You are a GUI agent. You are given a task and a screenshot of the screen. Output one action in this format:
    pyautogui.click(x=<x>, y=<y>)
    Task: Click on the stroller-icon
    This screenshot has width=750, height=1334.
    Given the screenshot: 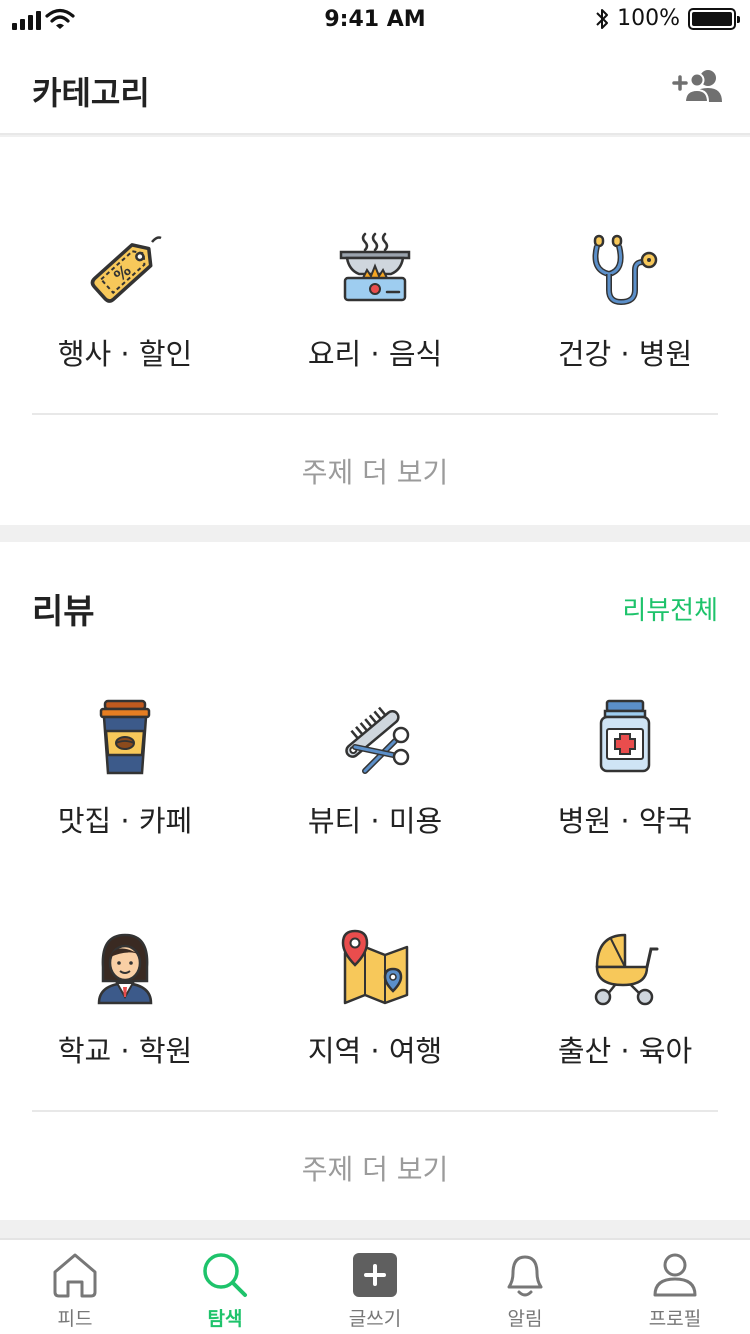 What is the action you would take?
    pyautogui.click(x=626, y=969)
    